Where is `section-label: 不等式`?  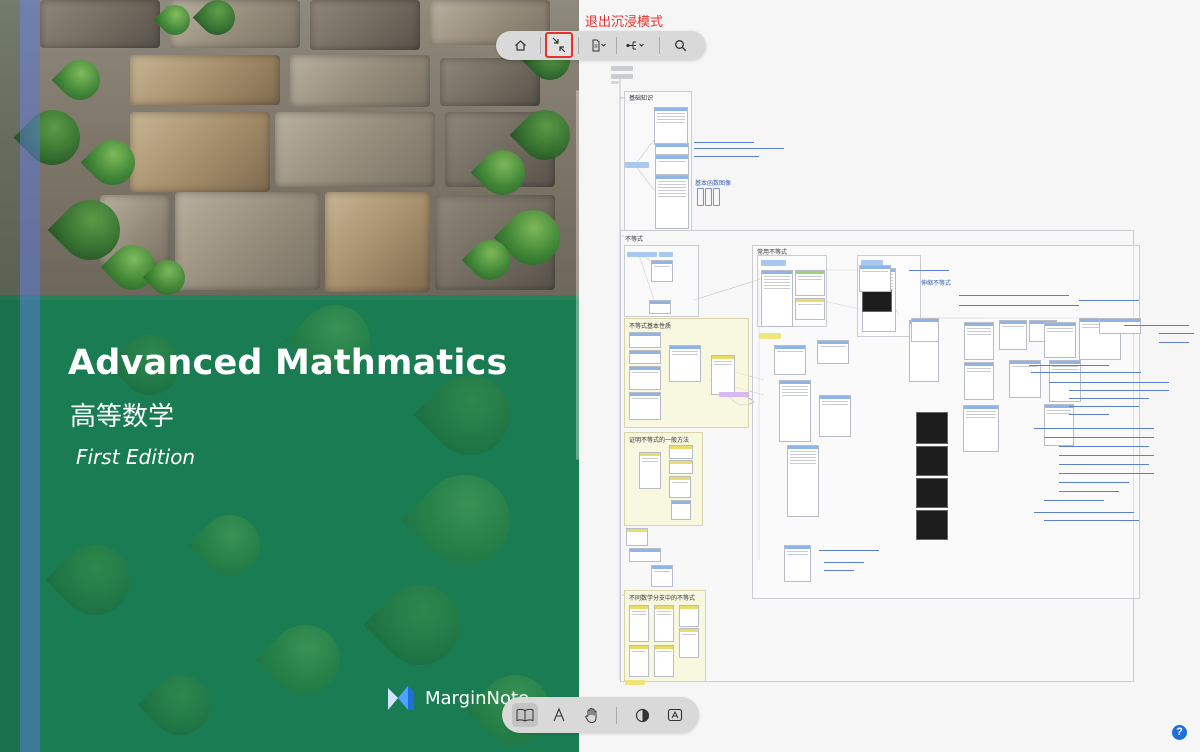
section-label: 不等式 is located at coordinates (634, 239).